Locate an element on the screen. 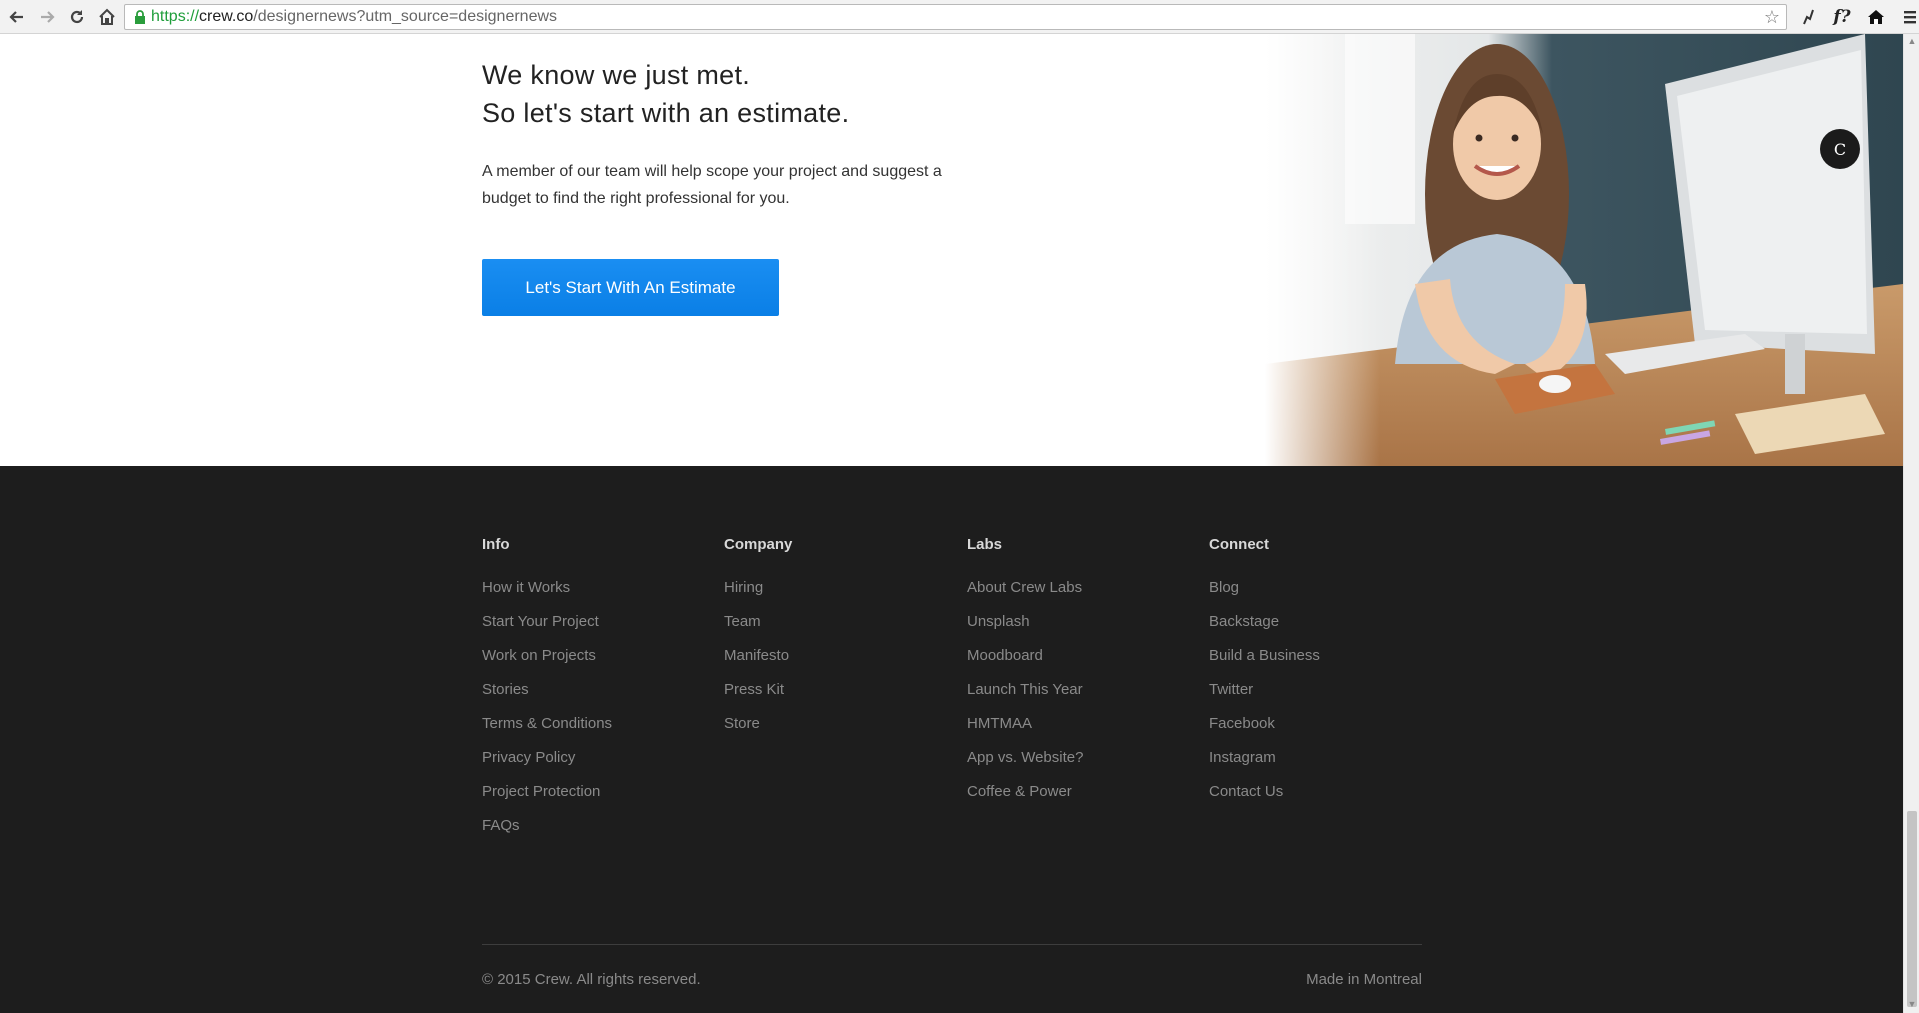 This screenshot has width=1919, height=1013. page-scrollbar: ▲ ▼ is located at coordinates (1911, 523).